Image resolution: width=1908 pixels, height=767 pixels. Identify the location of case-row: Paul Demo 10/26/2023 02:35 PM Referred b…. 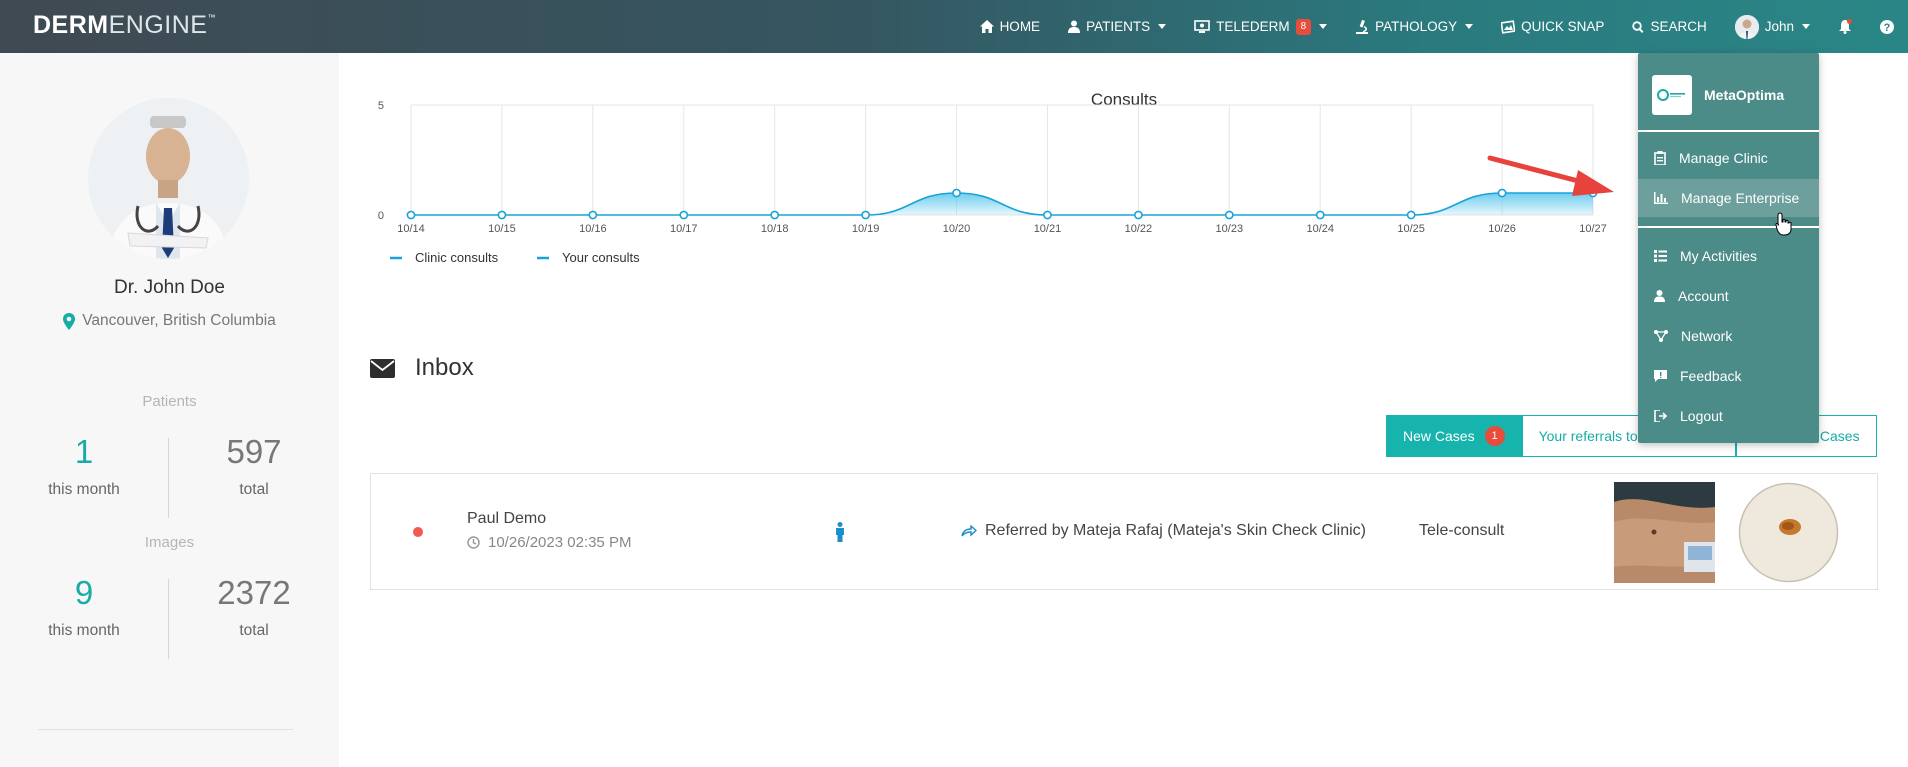
(1124, 531).